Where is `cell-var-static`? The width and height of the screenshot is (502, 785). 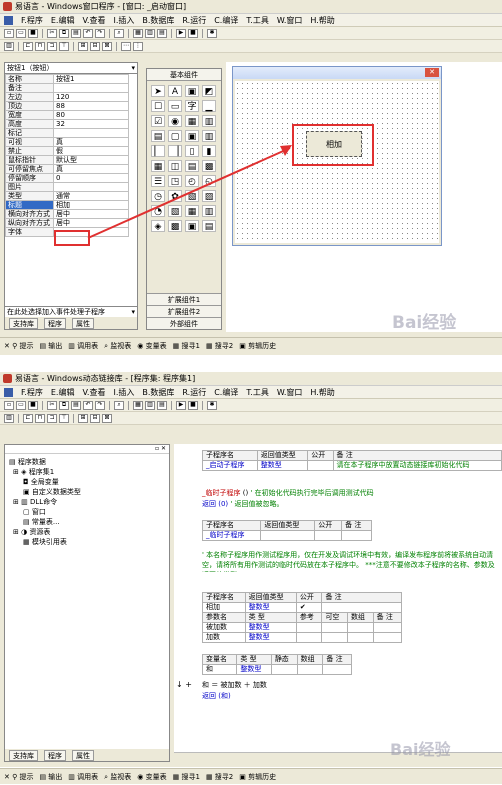 cell-var-static is located at coordinates (284, 669).